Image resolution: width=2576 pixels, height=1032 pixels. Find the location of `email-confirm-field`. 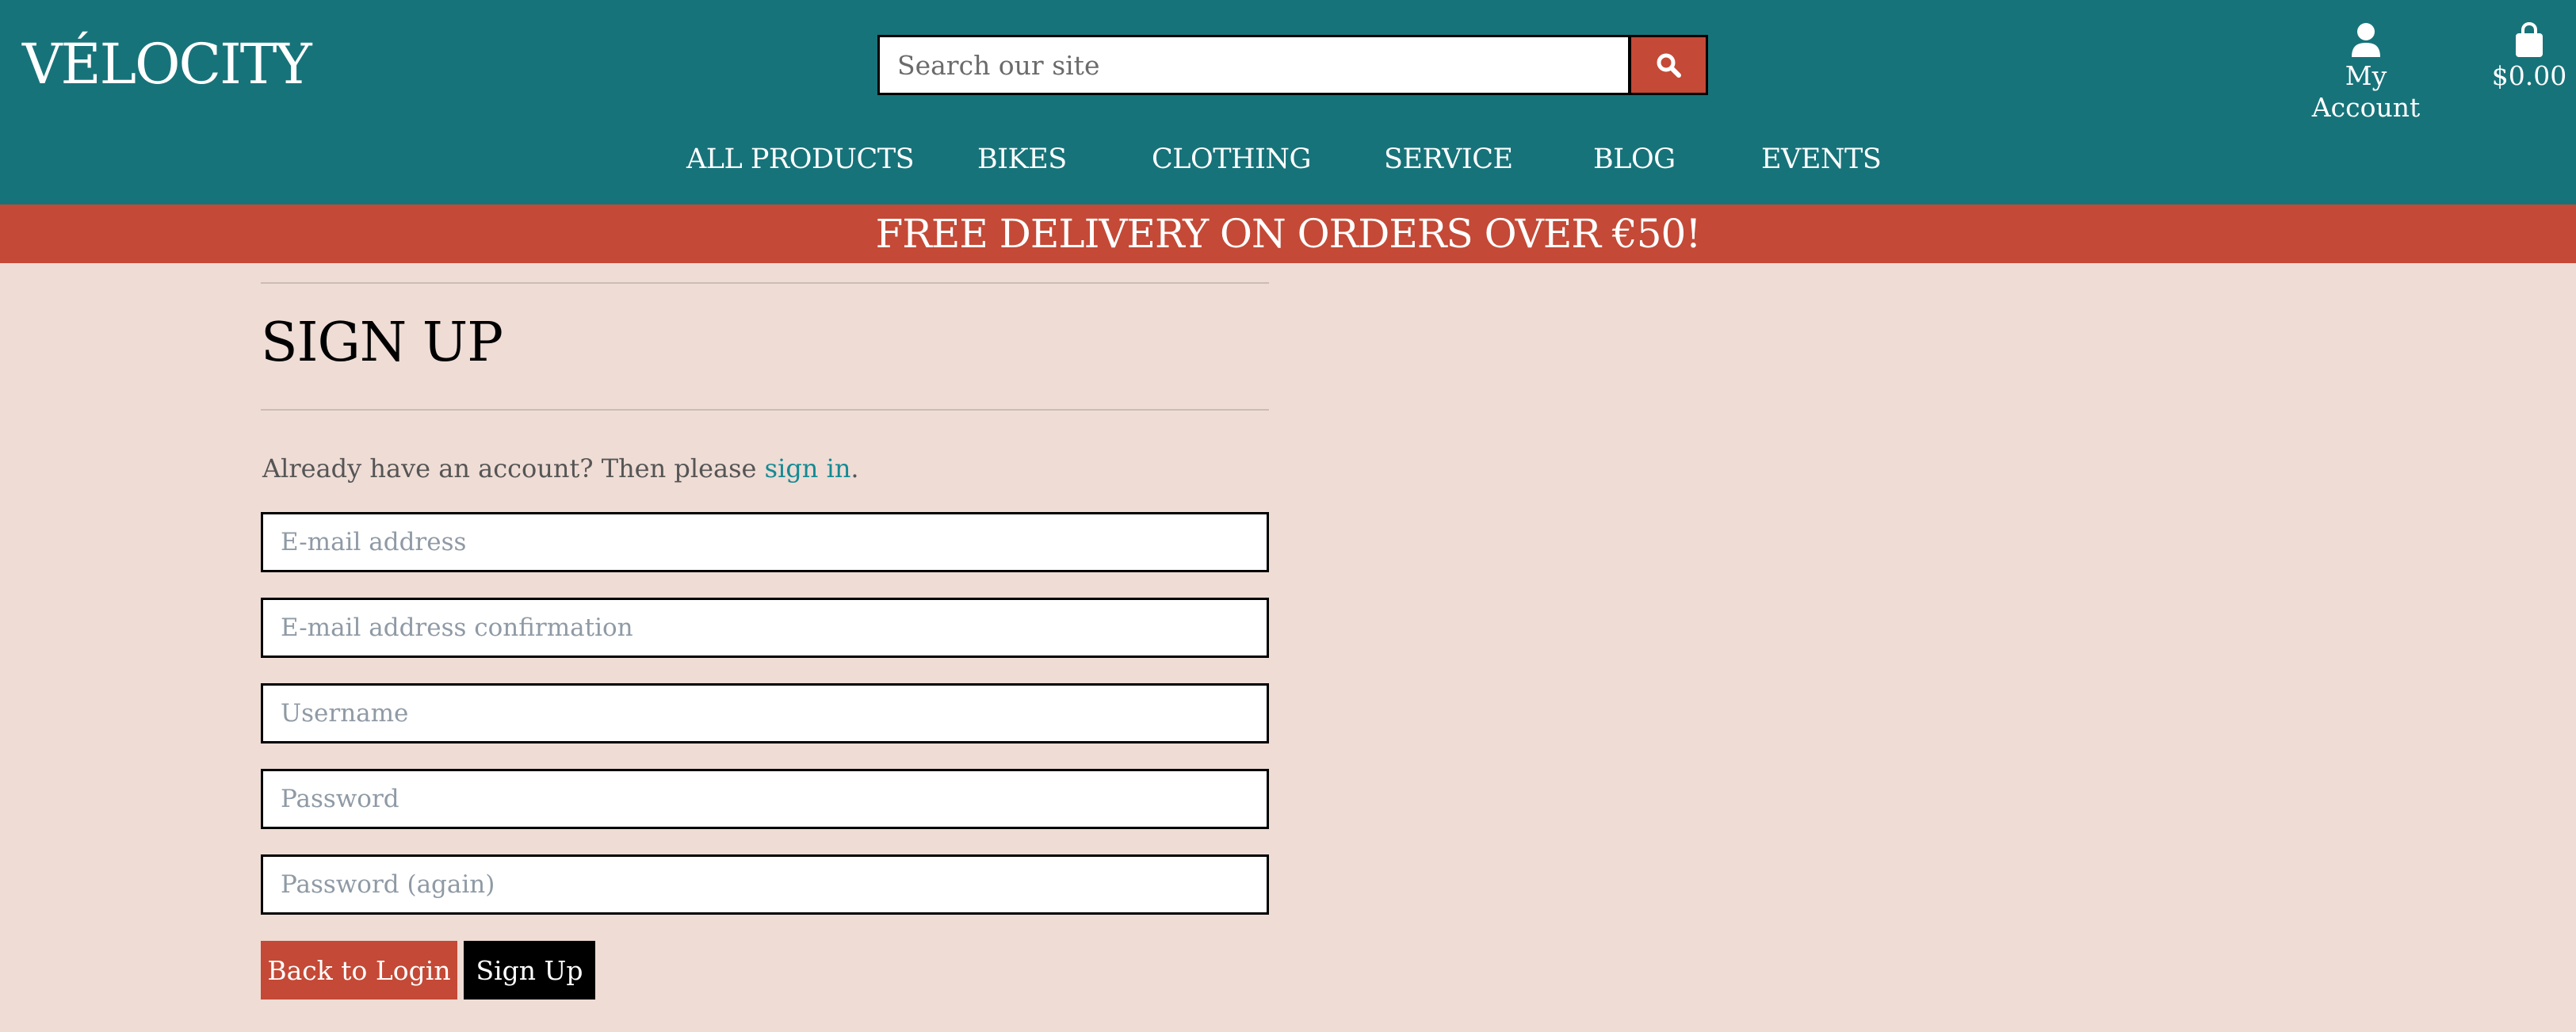

email-confirm-field is located at coordinates (765, 628).